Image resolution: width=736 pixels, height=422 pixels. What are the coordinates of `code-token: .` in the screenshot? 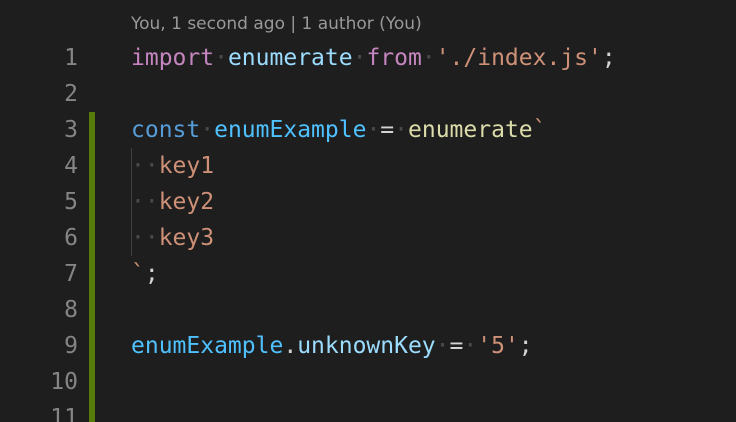 It's located at (290, 346).